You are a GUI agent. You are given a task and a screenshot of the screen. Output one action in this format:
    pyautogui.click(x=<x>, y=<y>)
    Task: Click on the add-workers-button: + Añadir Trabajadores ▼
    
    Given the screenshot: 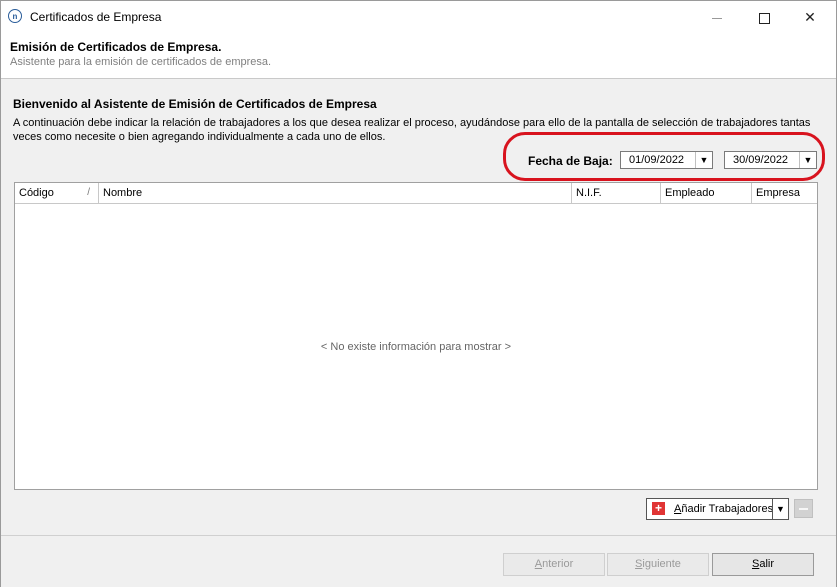 What is the action you would take?
    pyautogui.click(x=717, y=509)
    